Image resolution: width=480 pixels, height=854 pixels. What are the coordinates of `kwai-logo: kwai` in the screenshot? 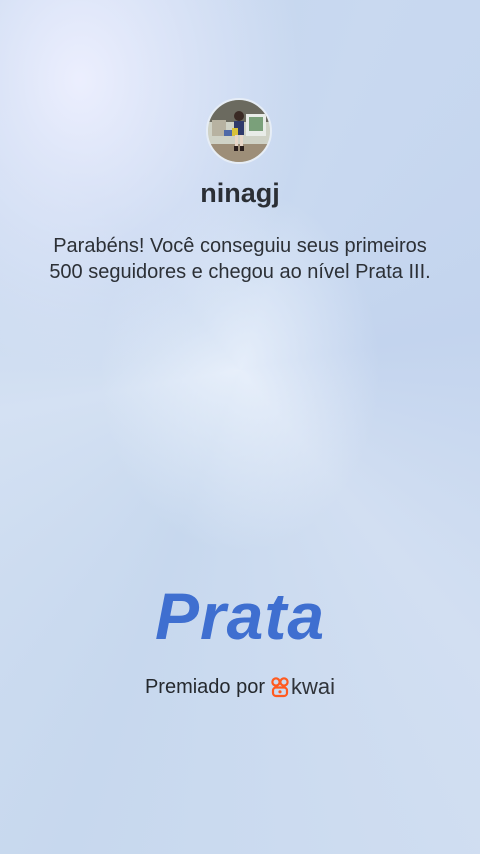 It's located at (303, 687).